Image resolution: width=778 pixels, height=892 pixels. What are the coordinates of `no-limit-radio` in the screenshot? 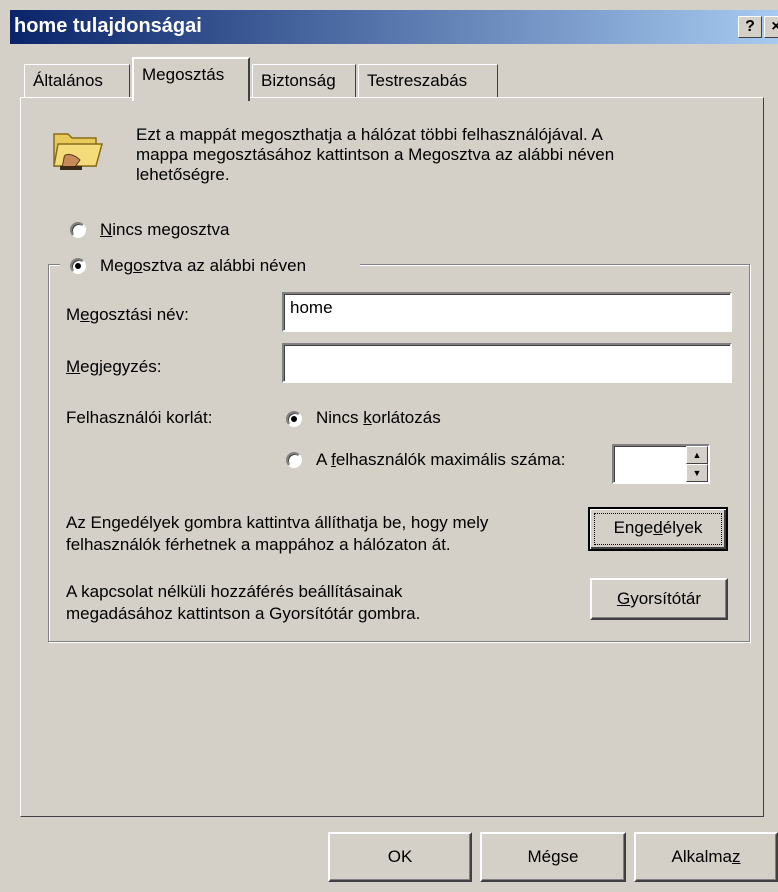 It's located at (294, 419).